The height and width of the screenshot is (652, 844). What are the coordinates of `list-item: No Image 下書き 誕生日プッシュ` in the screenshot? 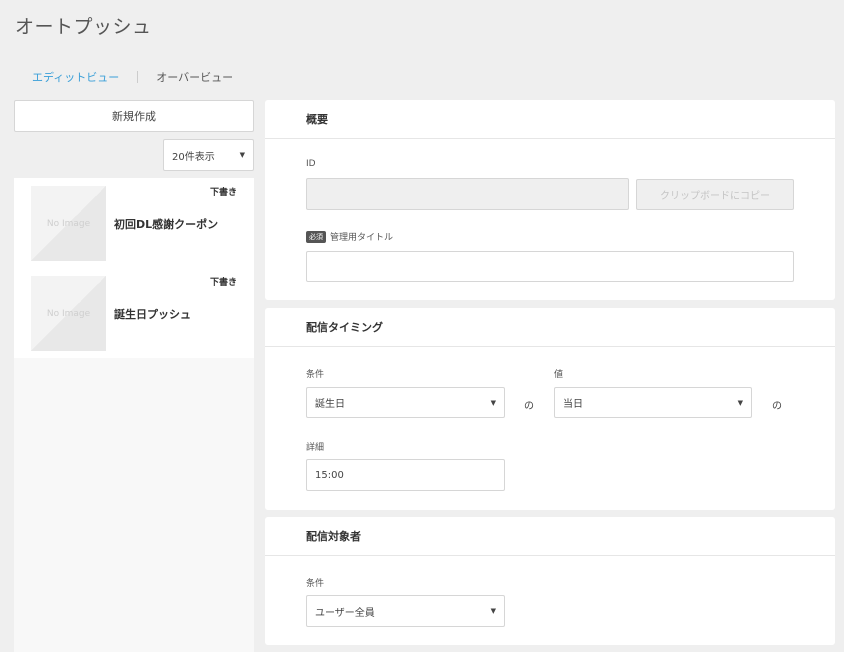 It's located at (134, 313).